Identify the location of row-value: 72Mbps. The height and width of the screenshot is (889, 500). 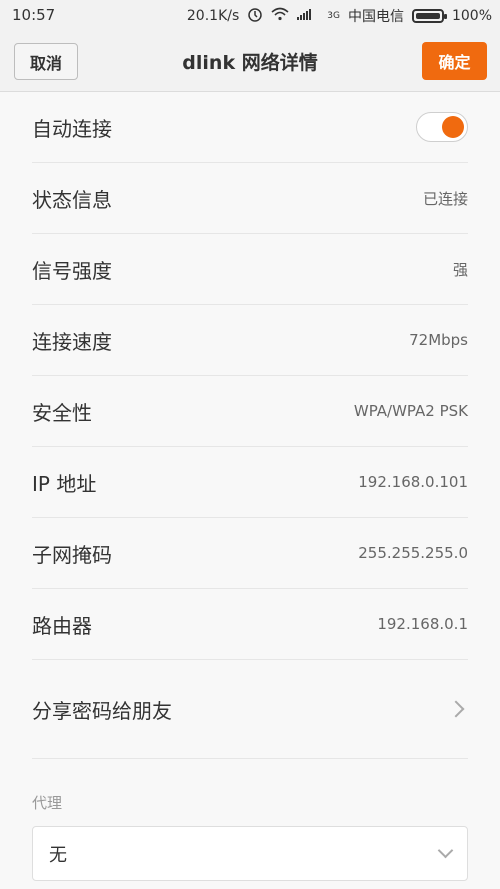
(438, 340).